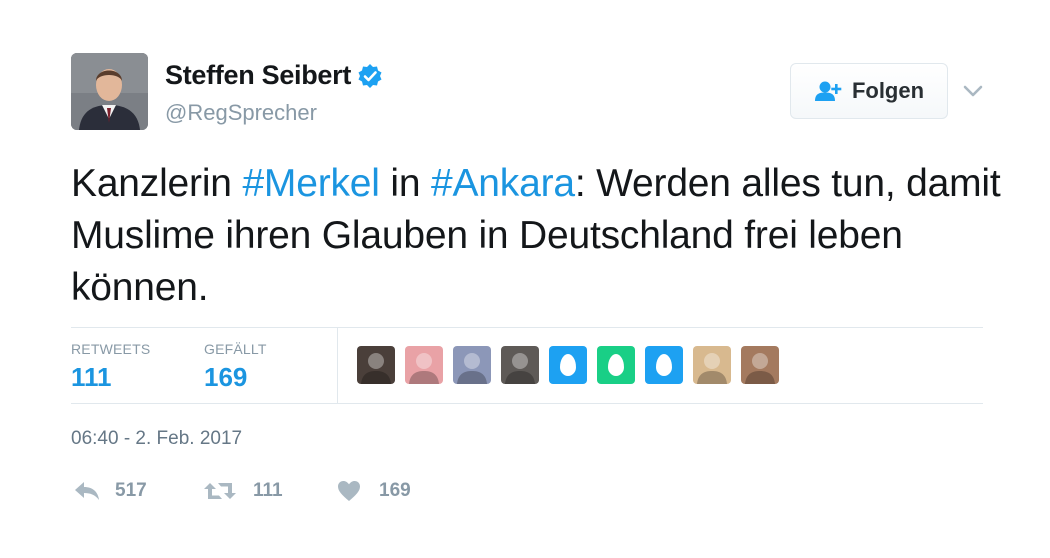  I want to click on author-name: Steffen Seibert, so click(274, 75).